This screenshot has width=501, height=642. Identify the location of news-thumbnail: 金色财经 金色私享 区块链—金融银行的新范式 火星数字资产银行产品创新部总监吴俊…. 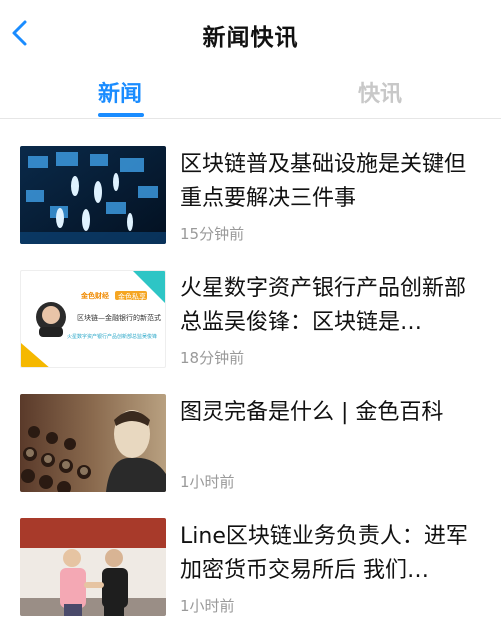
(93, 319).